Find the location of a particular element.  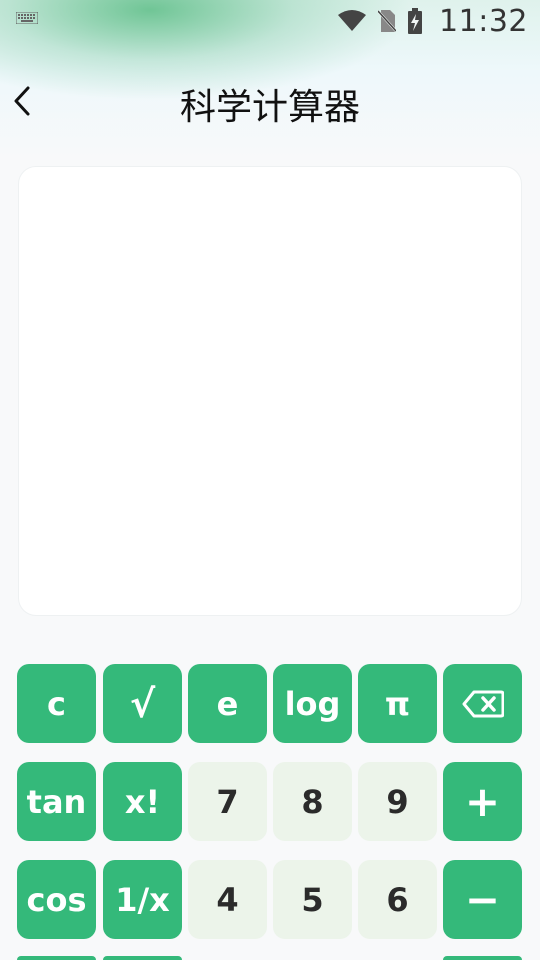

key-label: tan is located at coordinates (56, 801).